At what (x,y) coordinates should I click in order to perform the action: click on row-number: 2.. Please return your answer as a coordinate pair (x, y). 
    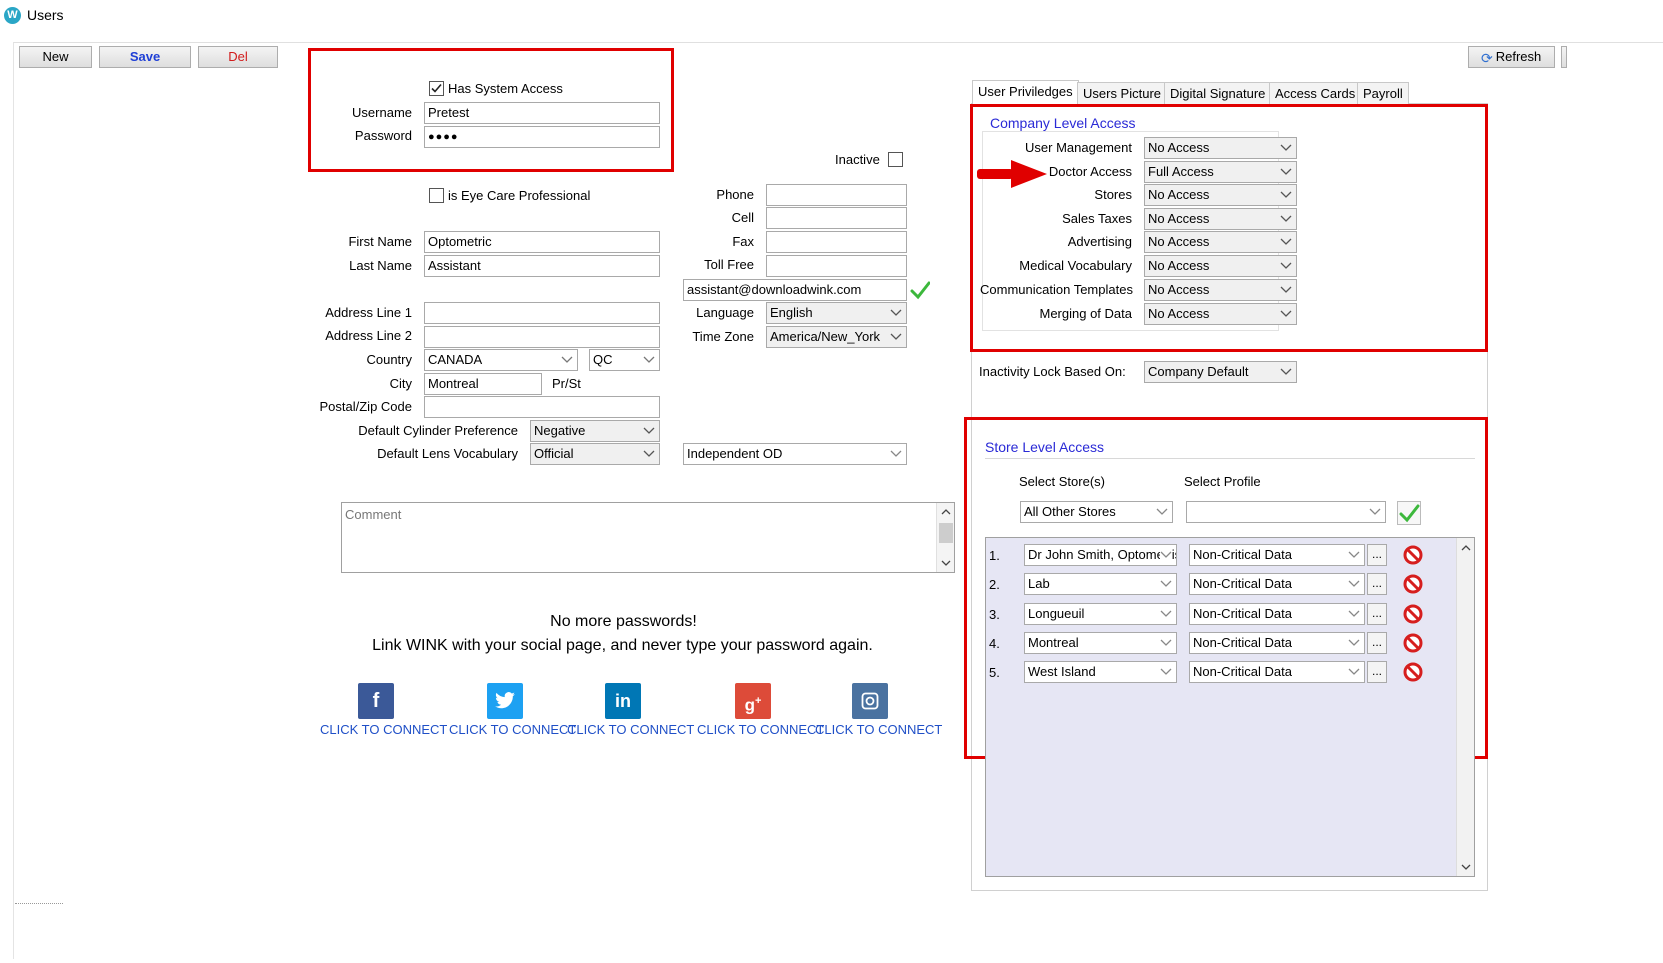
    Looking at the image, I should click on (994, 584).